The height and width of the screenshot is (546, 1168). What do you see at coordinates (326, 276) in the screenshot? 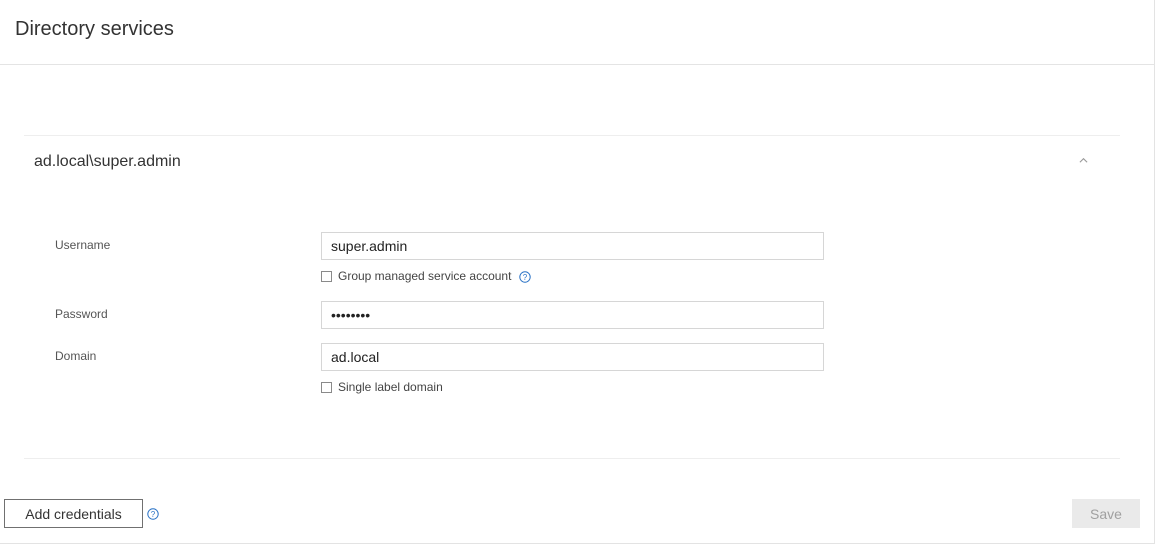
I see `gmsa-checkbox` at bounding box center [326, 276].